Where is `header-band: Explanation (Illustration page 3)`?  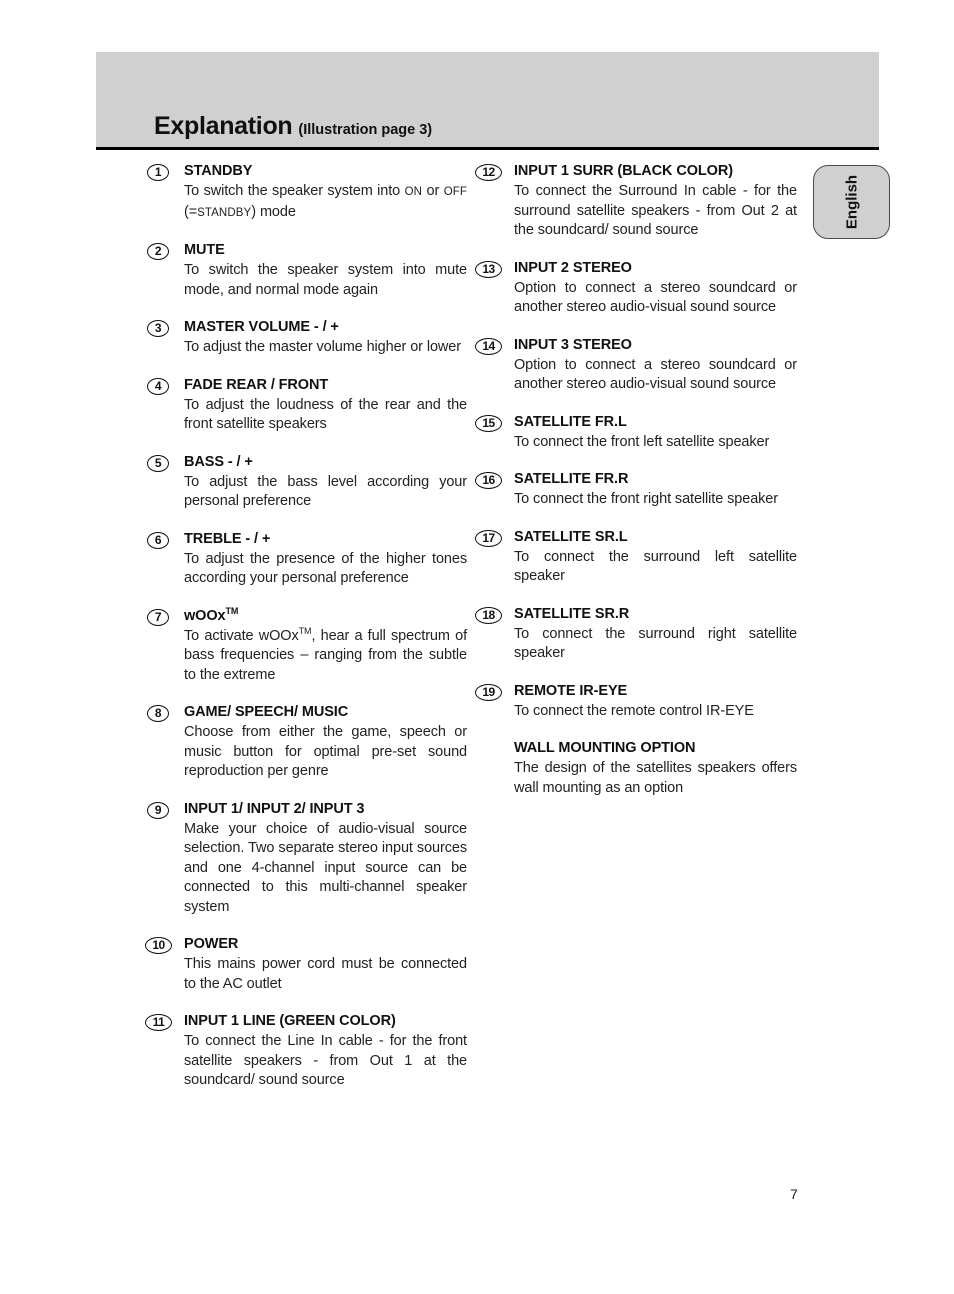
header-band: Explanation (Illustration page 3) is located at coordinates (487, 99).